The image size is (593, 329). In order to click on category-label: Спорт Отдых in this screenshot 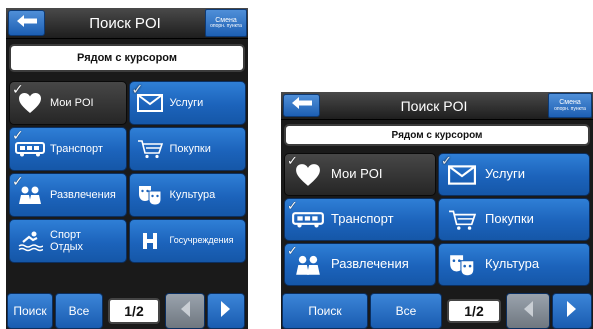, I will do `click(67, 240)`.